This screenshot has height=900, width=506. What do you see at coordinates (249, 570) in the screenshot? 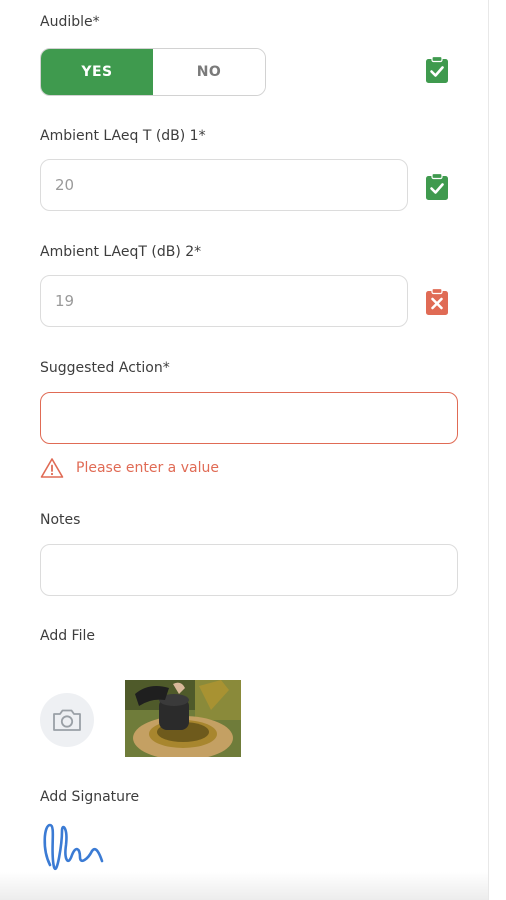
I see `notes-input` at bounding box center [249, 570].